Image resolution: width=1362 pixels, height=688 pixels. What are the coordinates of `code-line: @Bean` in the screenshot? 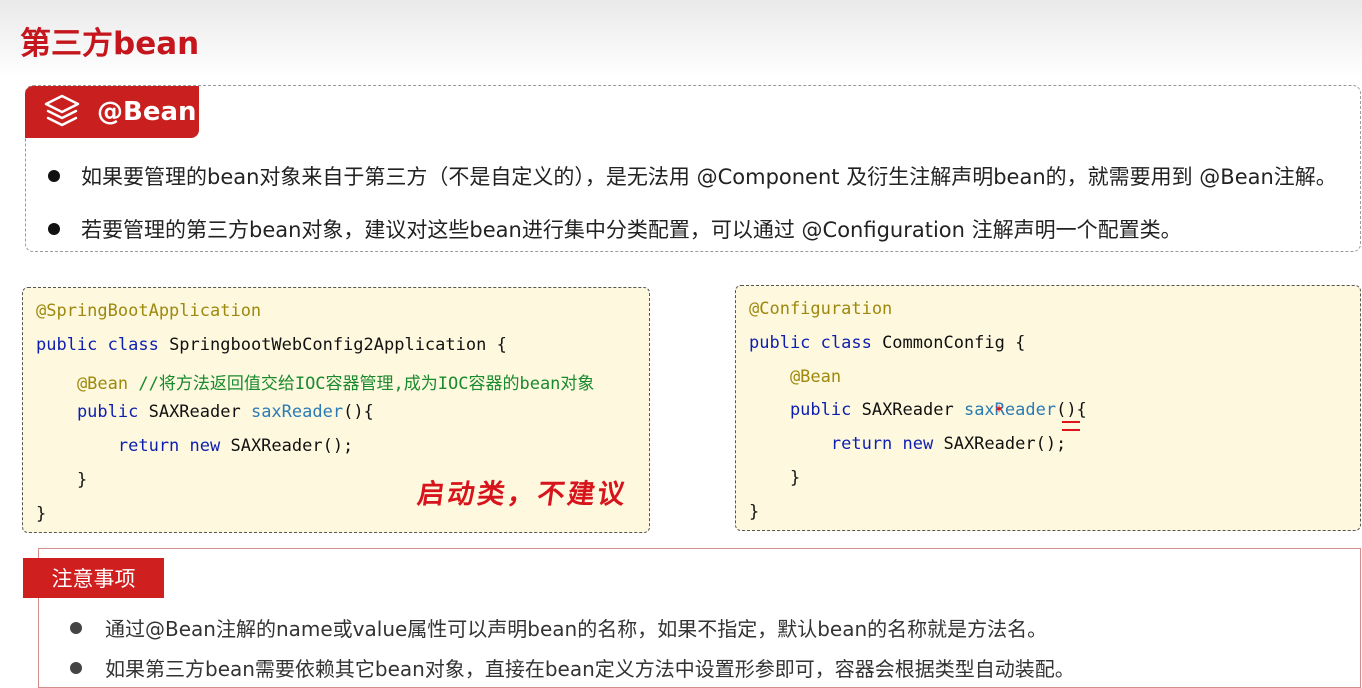 It's located at (795, 377).